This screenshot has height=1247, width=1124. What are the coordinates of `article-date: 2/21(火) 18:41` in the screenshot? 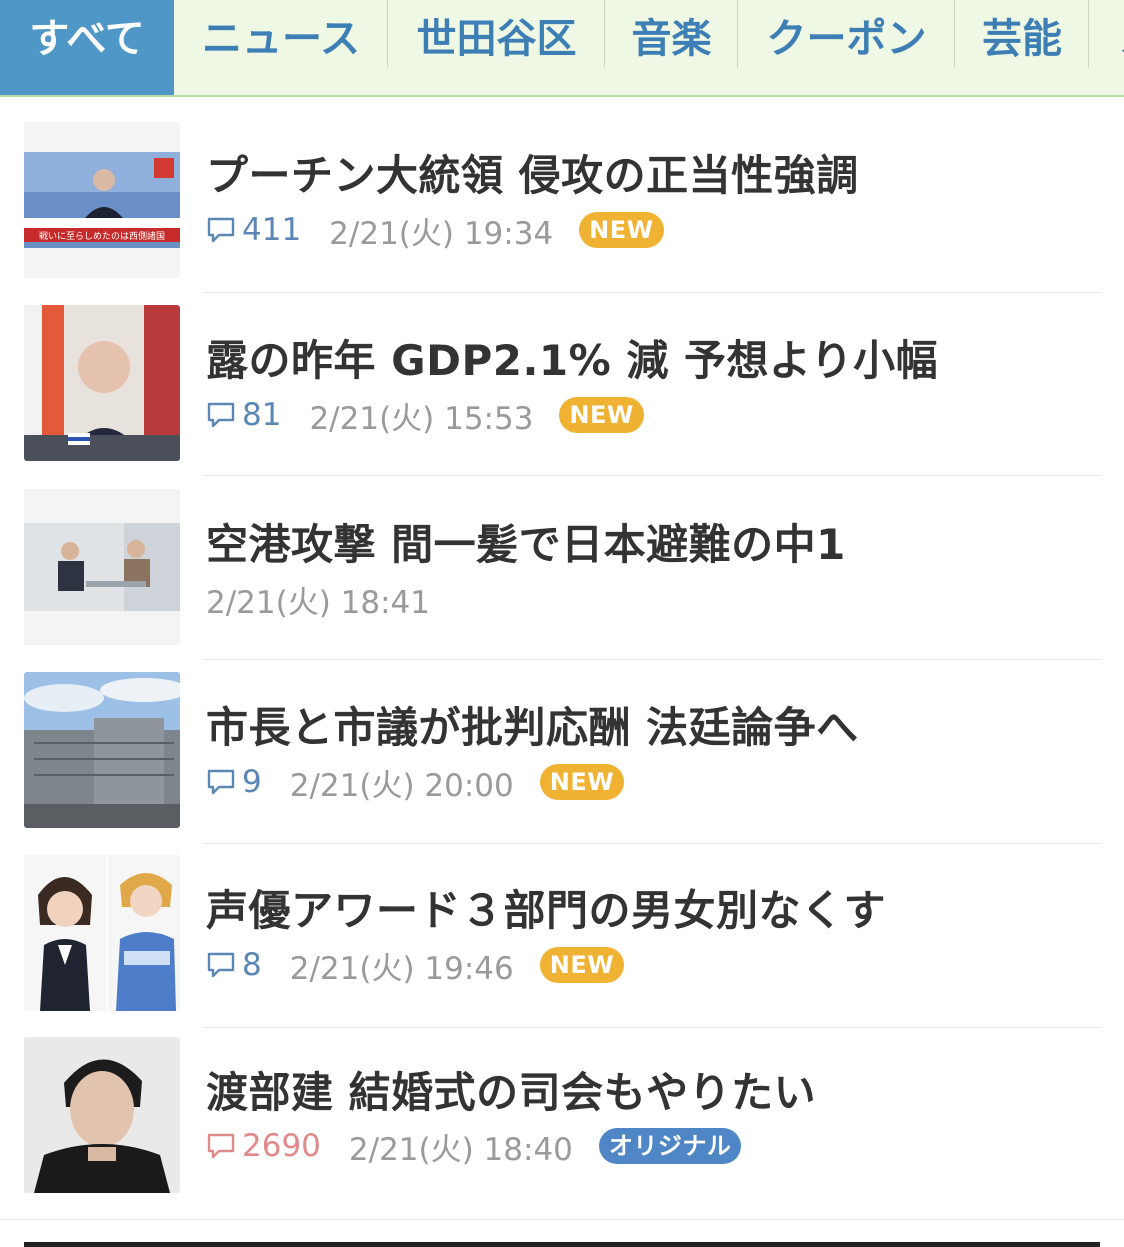 It's located at (318, 602).